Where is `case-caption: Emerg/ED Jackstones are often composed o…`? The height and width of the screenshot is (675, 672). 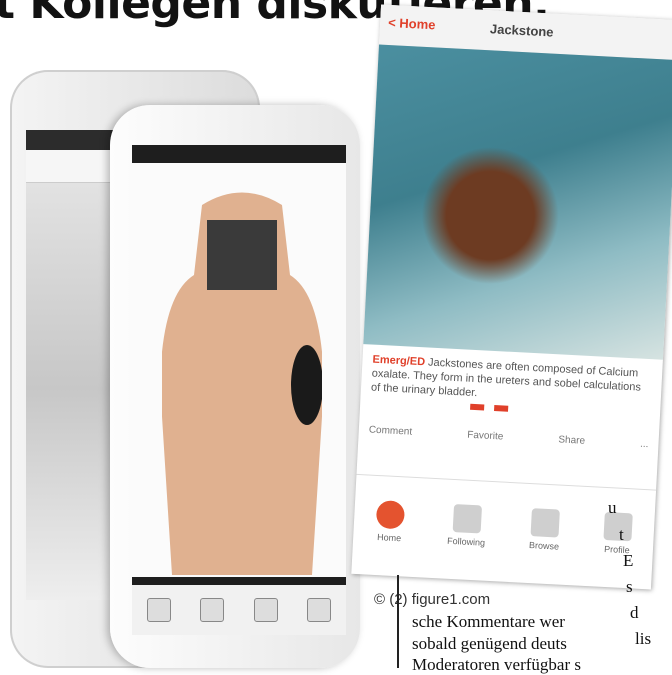 case-caption: Emerg/ED Jackstones are often composed o… is located at coordinates (506, 376).